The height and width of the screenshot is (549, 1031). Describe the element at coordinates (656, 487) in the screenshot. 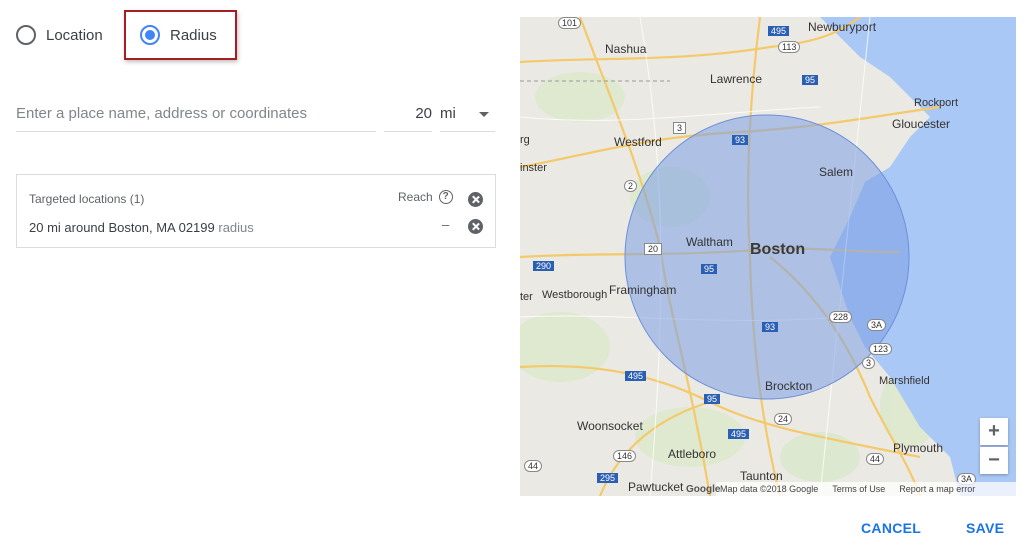

I see `map-label: Pawtucket` at that location.